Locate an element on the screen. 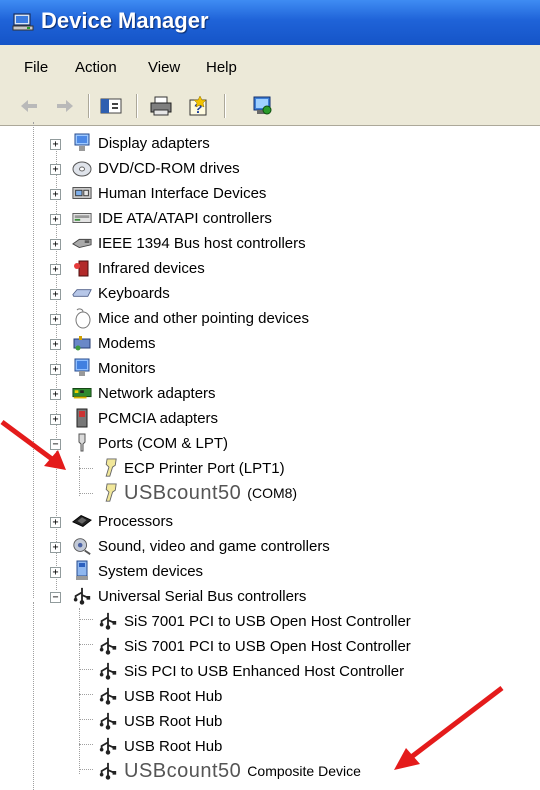 Image resolution: width=540 pixels, height=790 pixels. infrared-icon is located at coordinates (82, 268).